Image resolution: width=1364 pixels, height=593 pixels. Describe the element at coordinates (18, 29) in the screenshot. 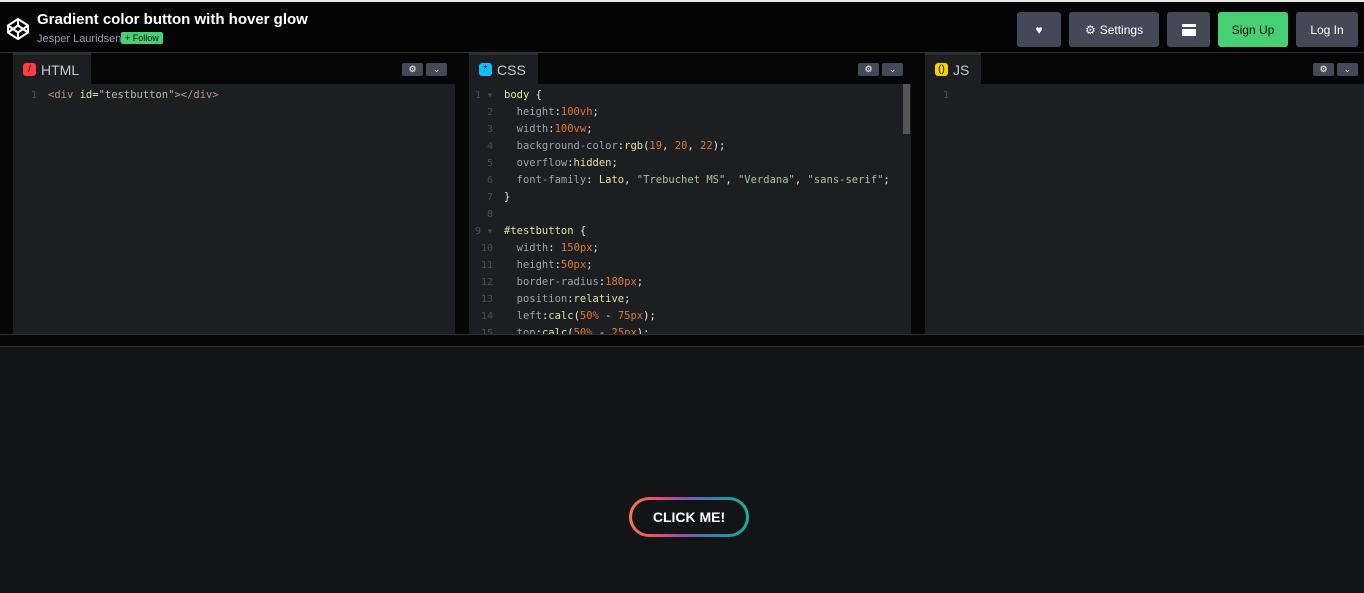

I see `codepen-logo-icon` at that location.